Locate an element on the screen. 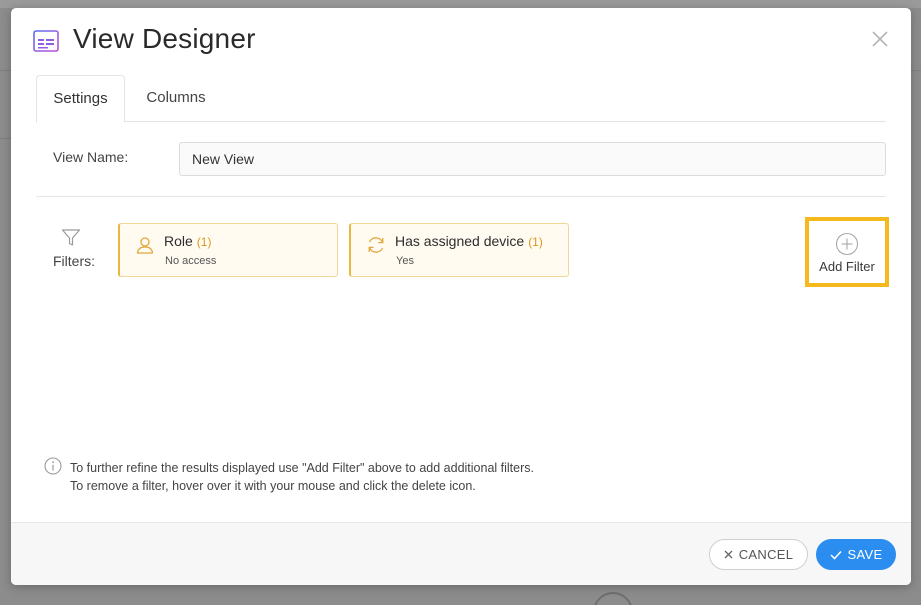 The width and height of the screenshot is (921, 605). filter-value: Yes is located at coordinates (405, 261).